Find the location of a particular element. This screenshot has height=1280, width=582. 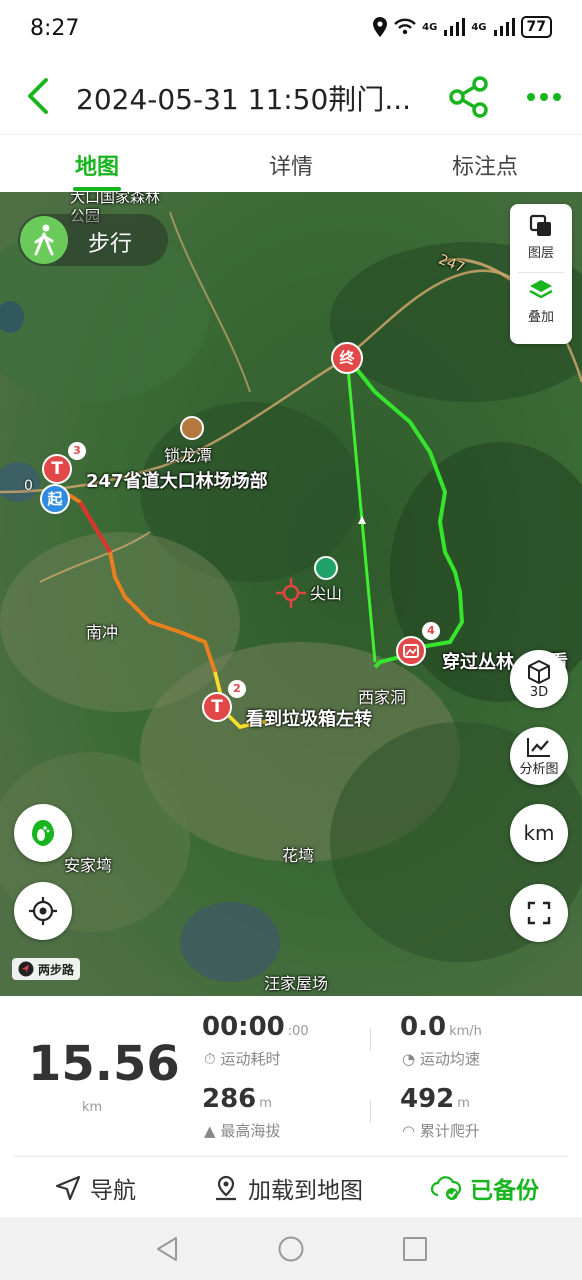

3d-button: 3D is located at coordinates (539, 679).